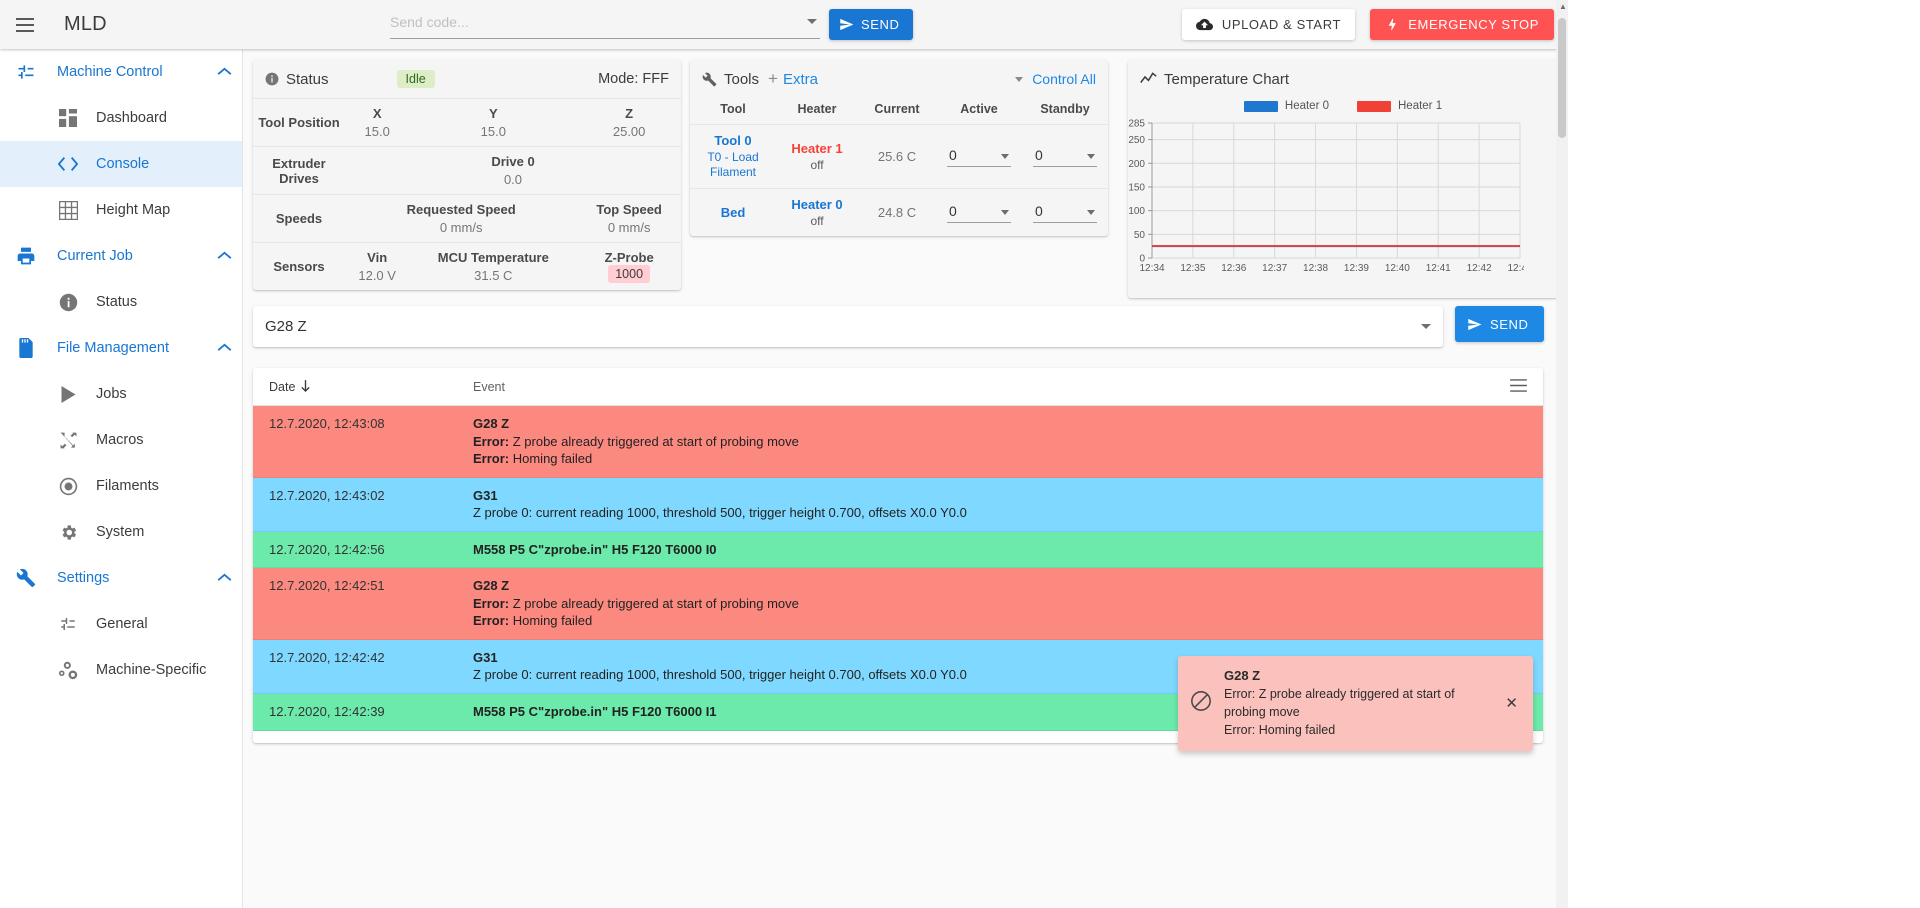 The width and height of the screenshot is (1920, 908). What do you see at coordinates (733, 212) in the screenshot?
I see `tool-name: Bed` at bounding box center [733, 212].